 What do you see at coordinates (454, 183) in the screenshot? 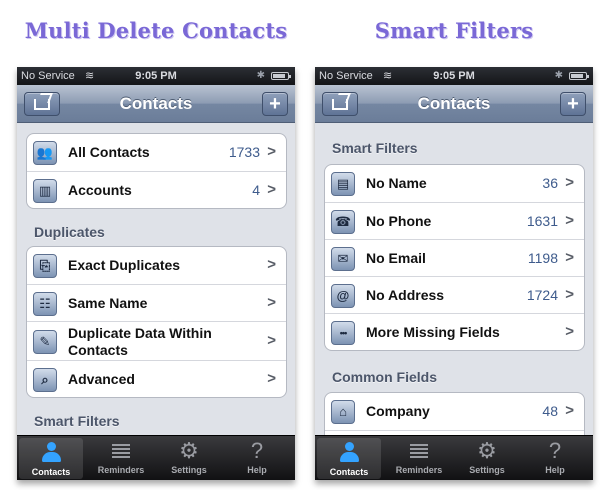
I see `row-no-name: ▤ No Name 36 >` at bounding box center [454, 183].